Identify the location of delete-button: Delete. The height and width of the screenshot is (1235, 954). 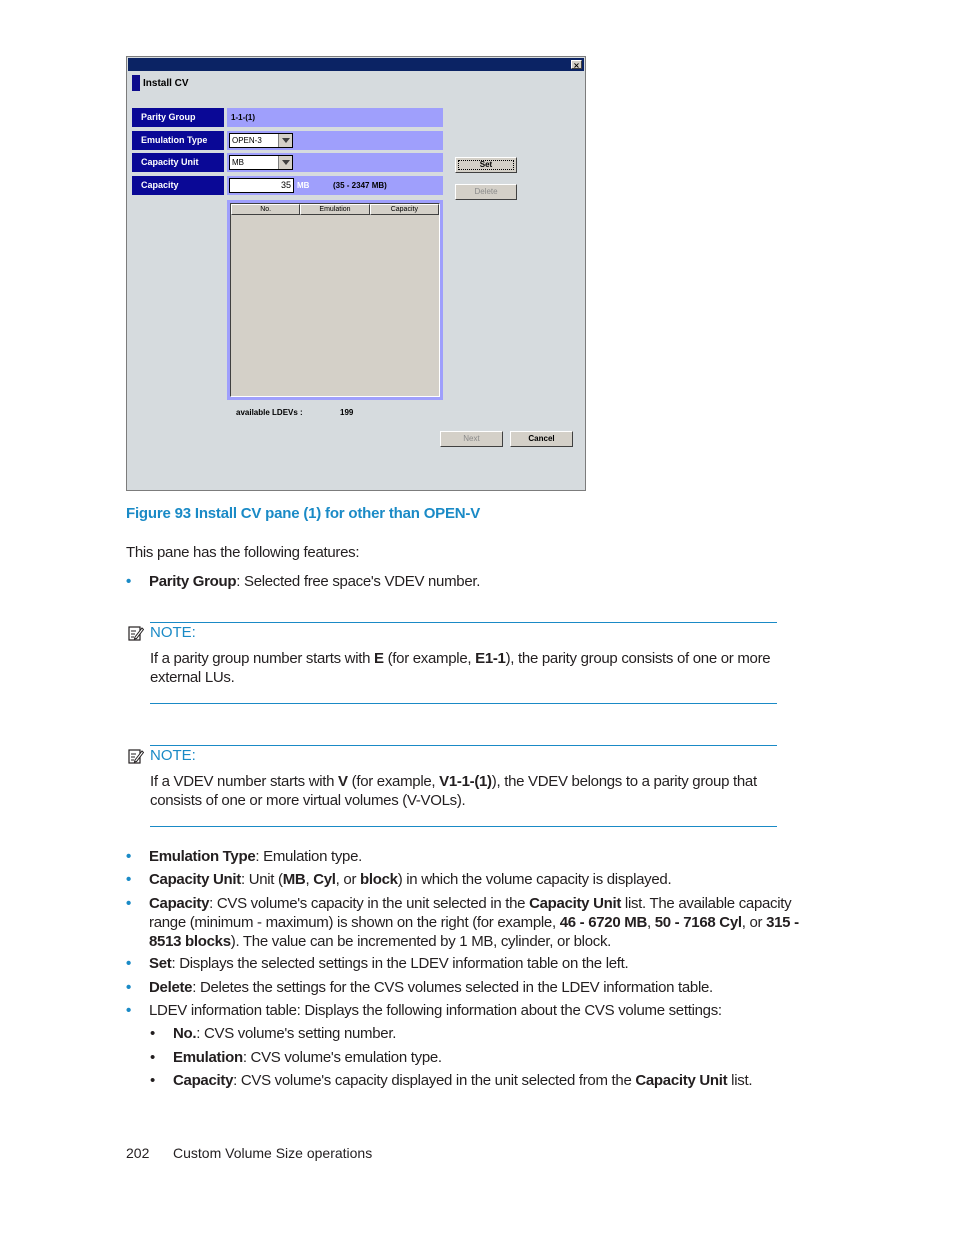
(486, 192).